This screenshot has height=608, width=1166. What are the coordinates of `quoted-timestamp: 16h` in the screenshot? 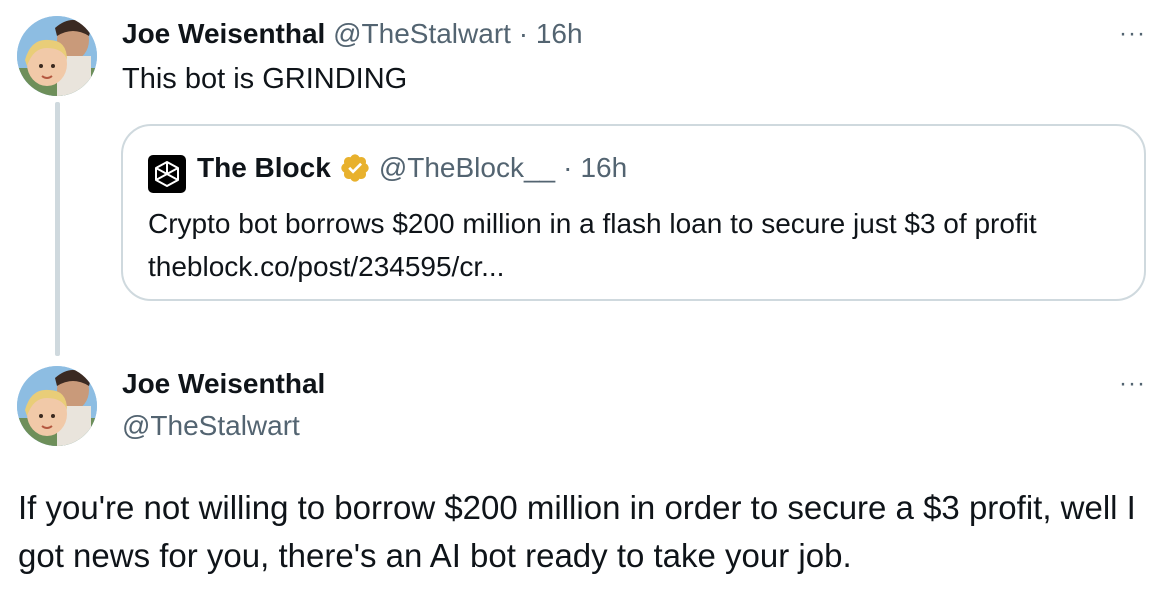 It's located at (603, 168).